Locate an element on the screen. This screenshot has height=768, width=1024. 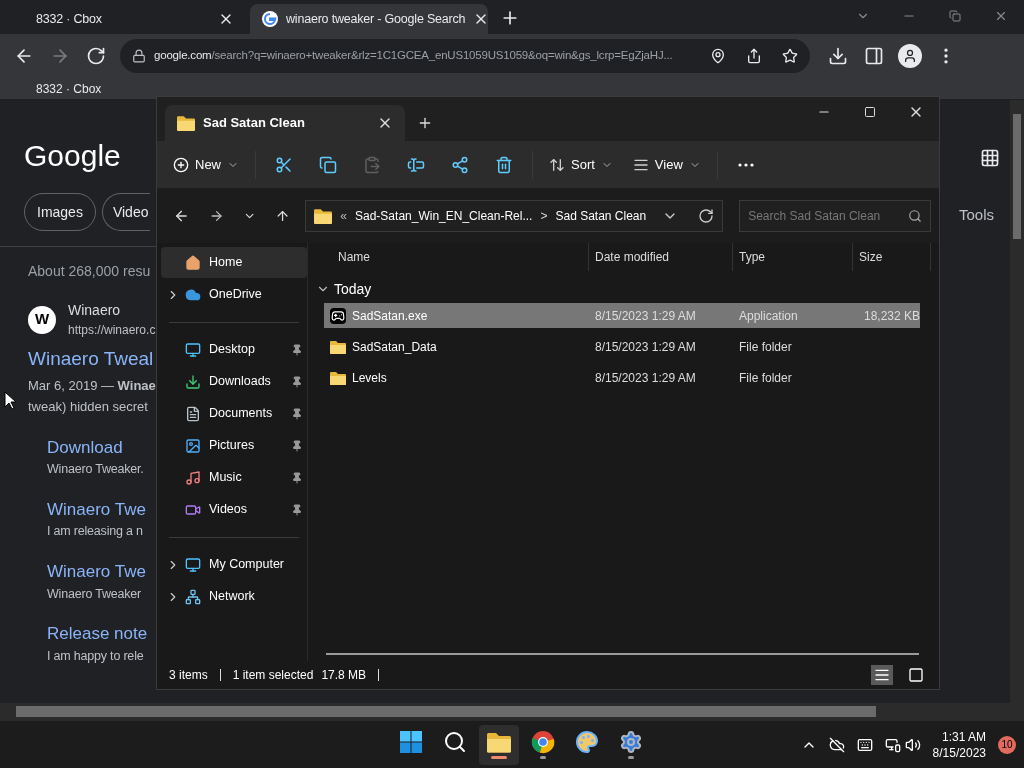
sidebar-item: Home is located at coordinates (234, 262).